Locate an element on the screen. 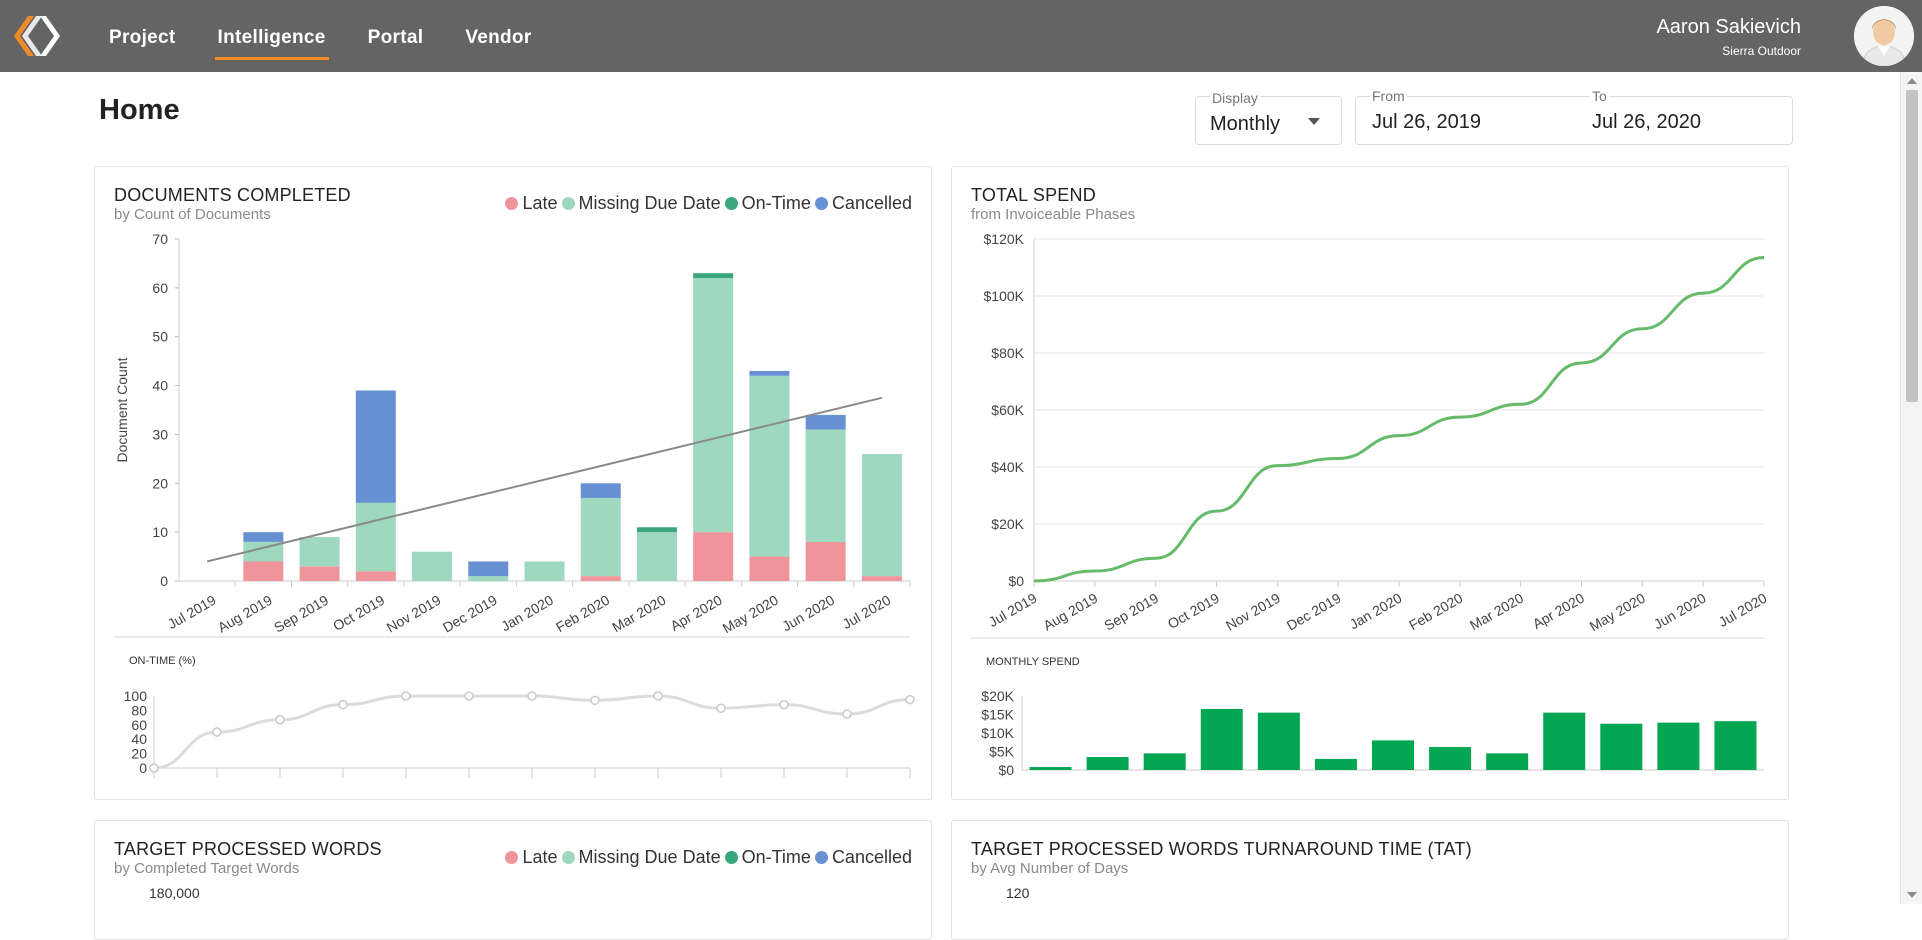 The image size is (1922, 940). user-avatar-icon is located at coordinates (1884, 36).